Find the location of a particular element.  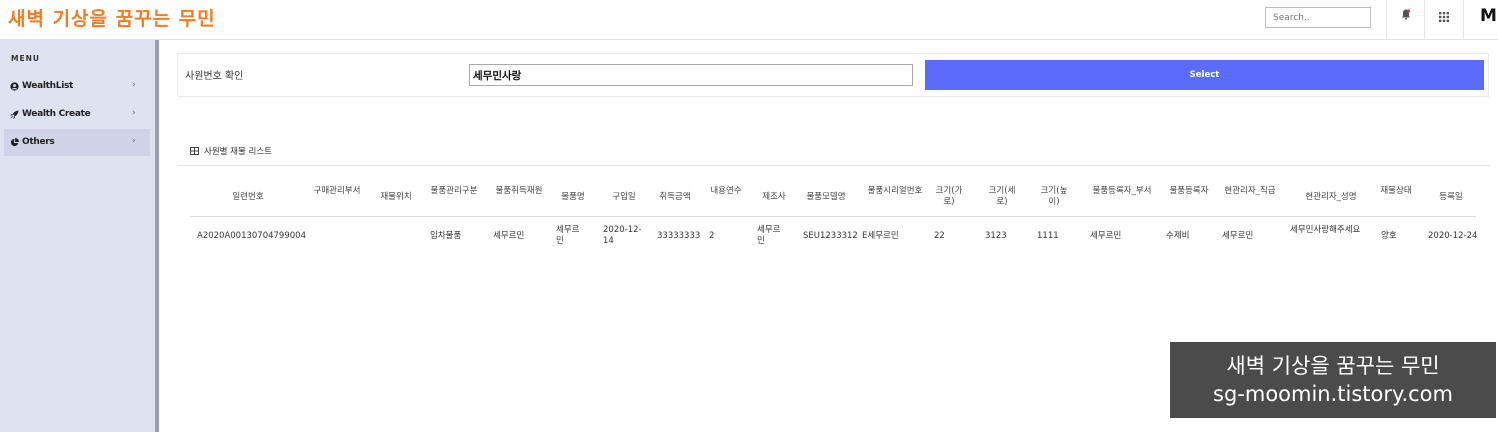

table-cell: 세무민사랑해주세요 is located at coordinates (1325, 230).